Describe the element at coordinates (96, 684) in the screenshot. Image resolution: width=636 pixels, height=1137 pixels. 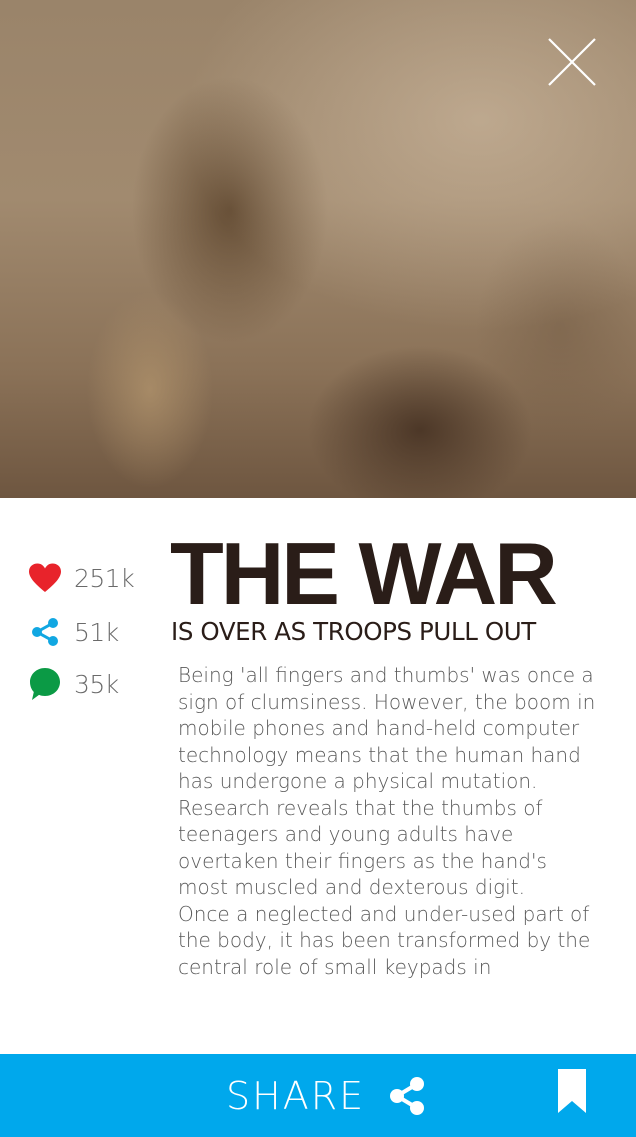
I see `comments-count: 35k` at that location.